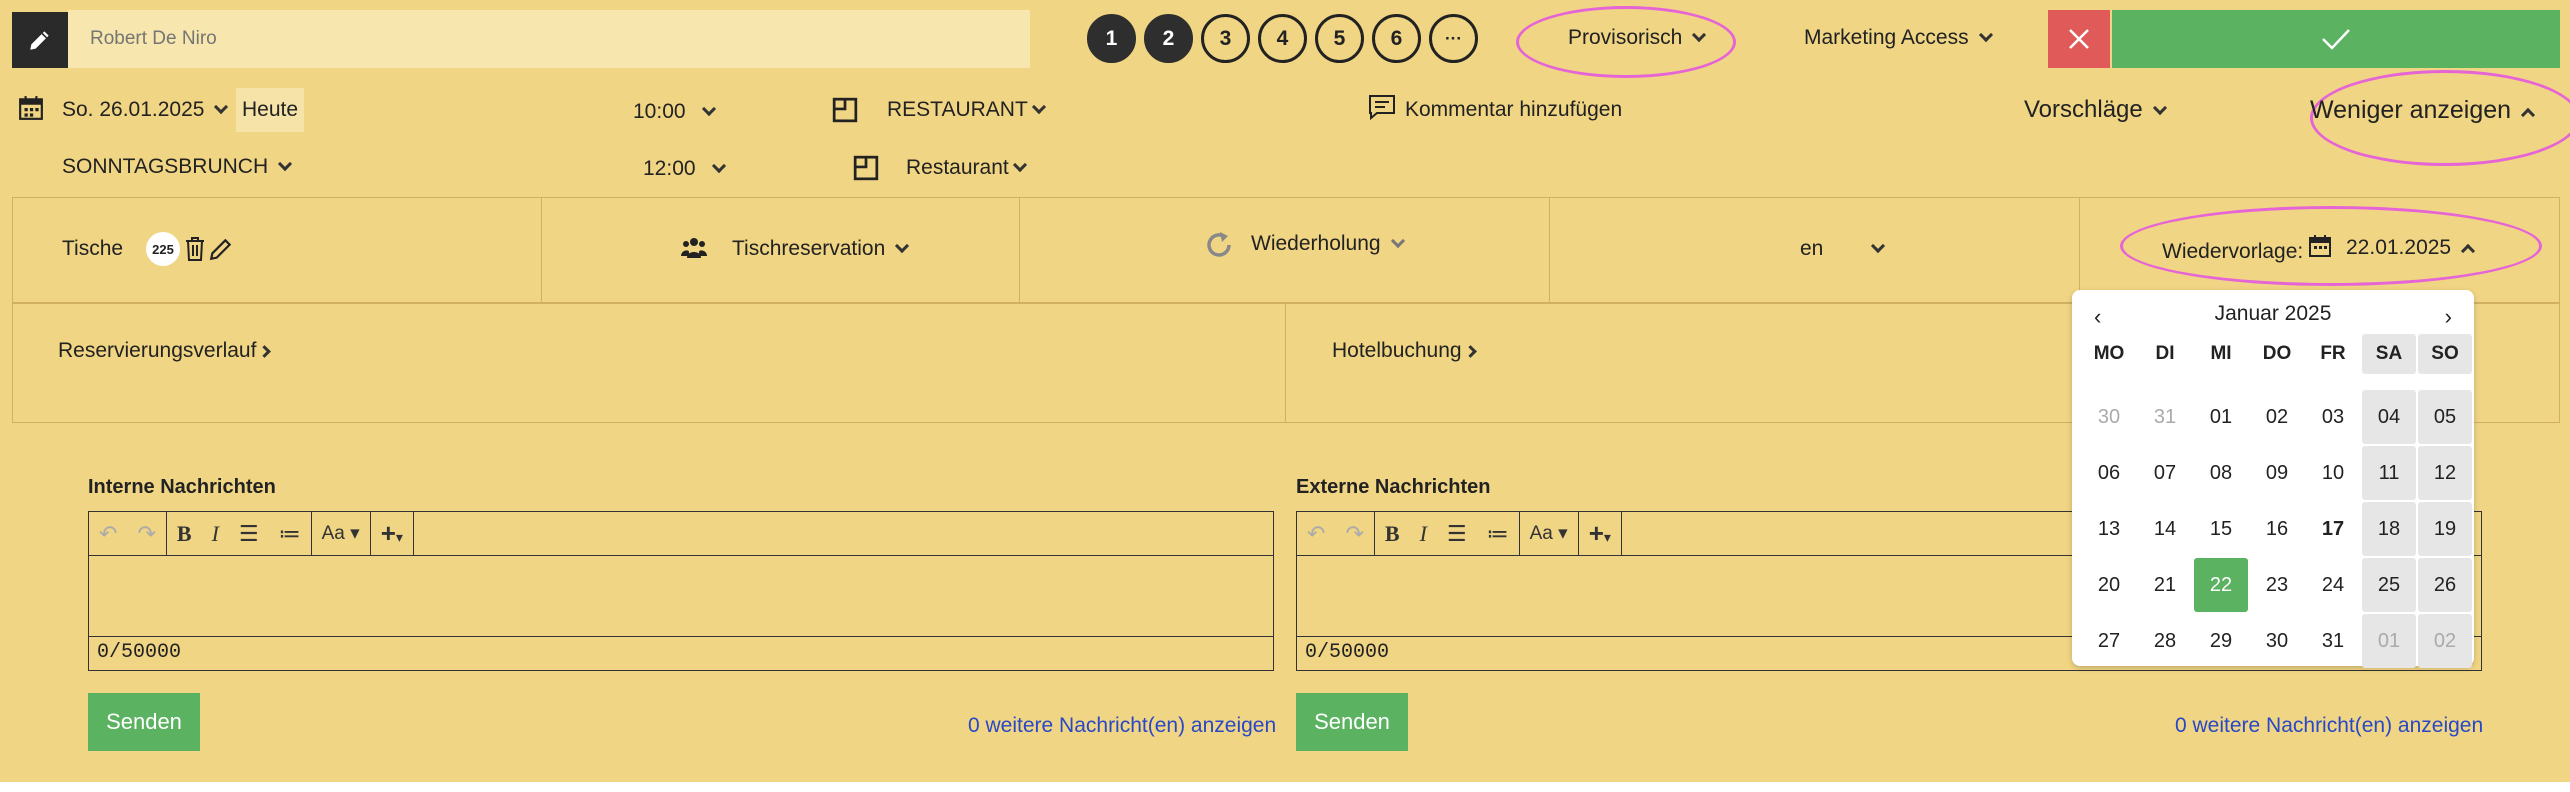 This screenshot has width=2570, height=792. Describe the element at coordinates (2389, 529) in the screenshot. I see `calendar-day: 18` at that location.